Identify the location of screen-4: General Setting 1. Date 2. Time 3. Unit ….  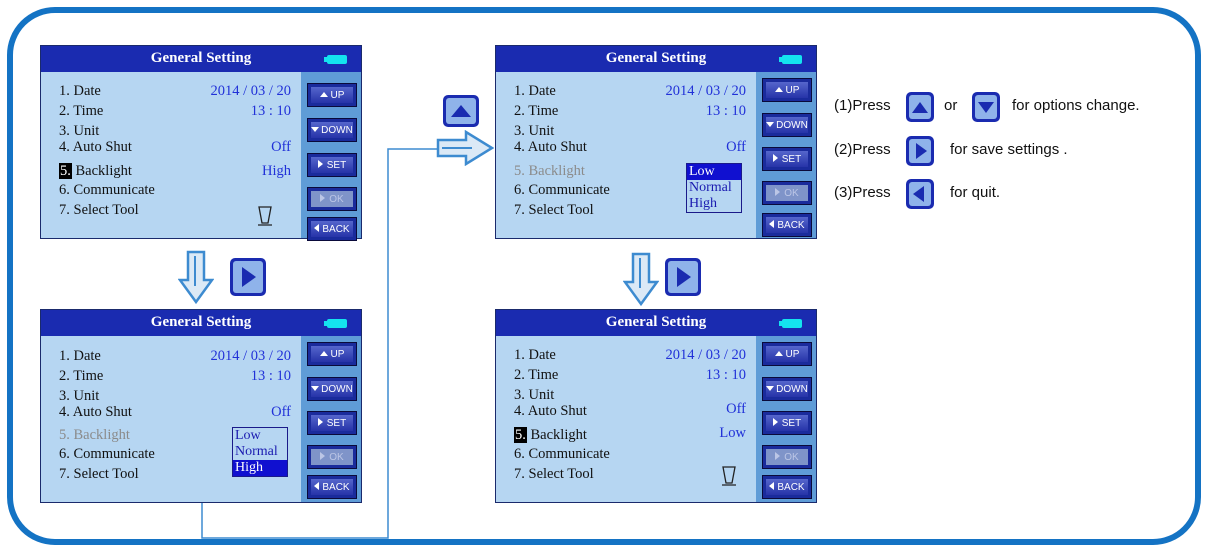
(656, 406).